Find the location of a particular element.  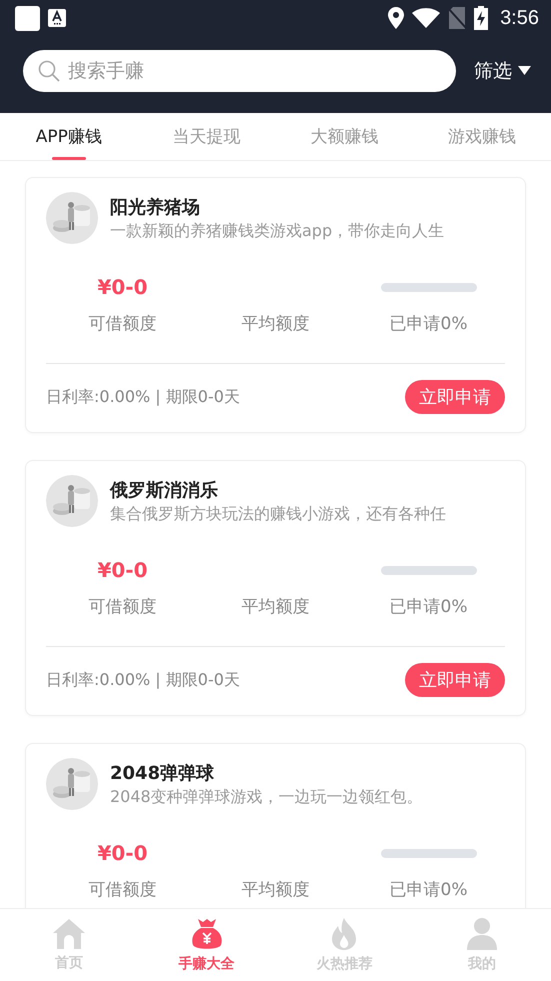

app-description: 一款新颖的养猪赚钱类游戏app，带你走向人生 is located at coordinates (277, 231).